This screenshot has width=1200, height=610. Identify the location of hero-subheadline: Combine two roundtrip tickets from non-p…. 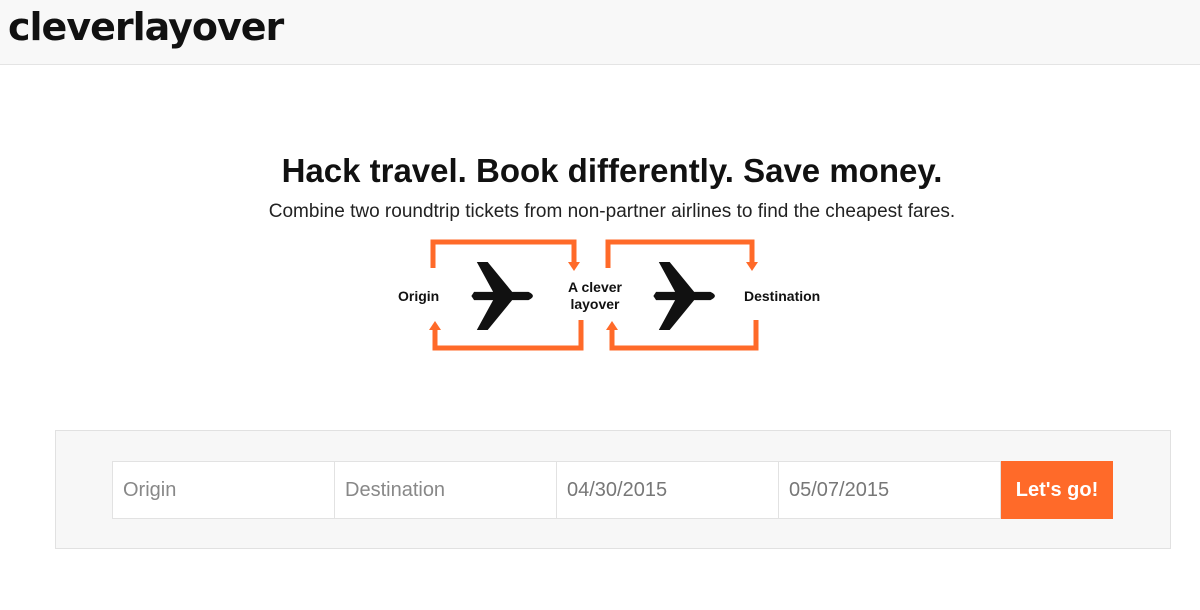
(612, 211).